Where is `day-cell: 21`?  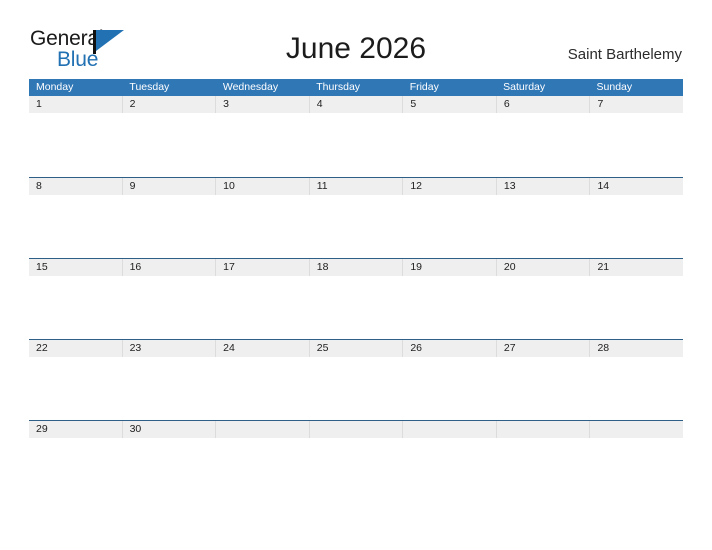
day-cell: 21 is located at coordinates (636, 267).